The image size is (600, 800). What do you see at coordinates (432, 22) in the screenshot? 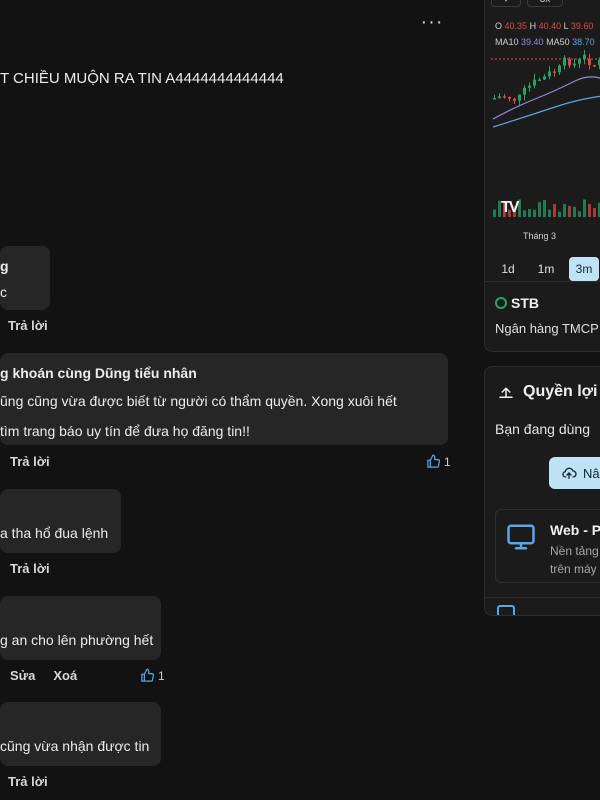
I see `more-options-button: ···` at bounding box center [432, 22].